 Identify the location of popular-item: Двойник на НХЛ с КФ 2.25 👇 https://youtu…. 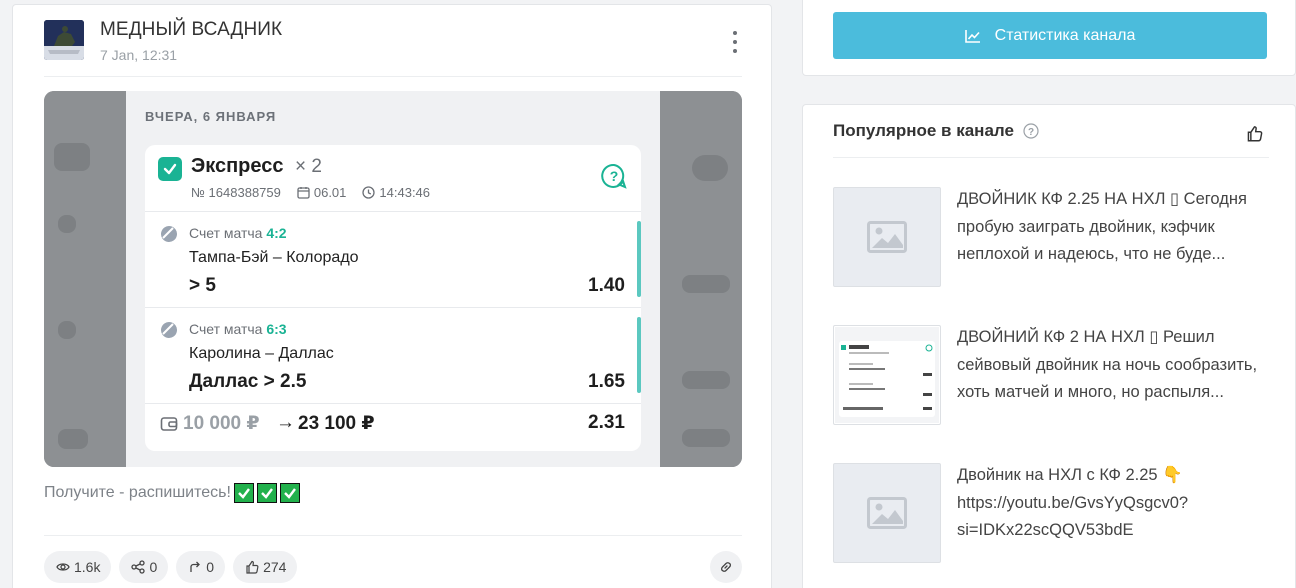
(1053, 513).